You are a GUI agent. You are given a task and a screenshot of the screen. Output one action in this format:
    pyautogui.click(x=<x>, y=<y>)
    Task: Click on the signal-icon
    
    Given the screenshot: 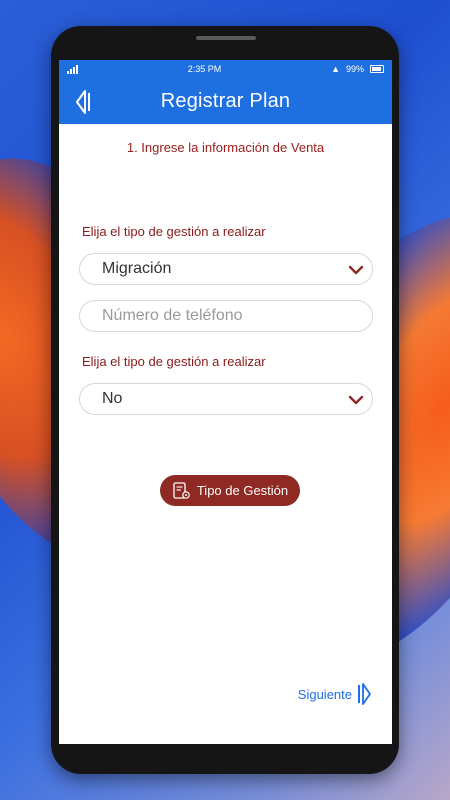 What is the action you would take?
    pyautogui.click(x=72, y=69)
    